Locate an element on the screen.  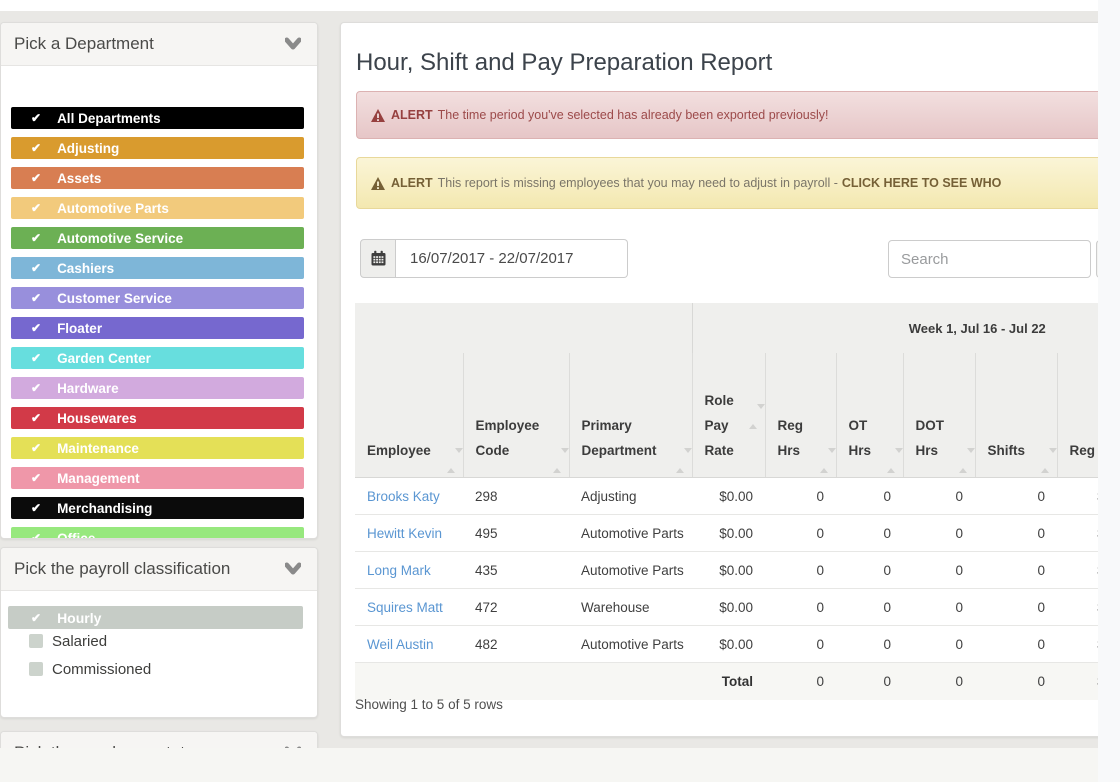
calendar-addon is located at coordinates (378, 258).